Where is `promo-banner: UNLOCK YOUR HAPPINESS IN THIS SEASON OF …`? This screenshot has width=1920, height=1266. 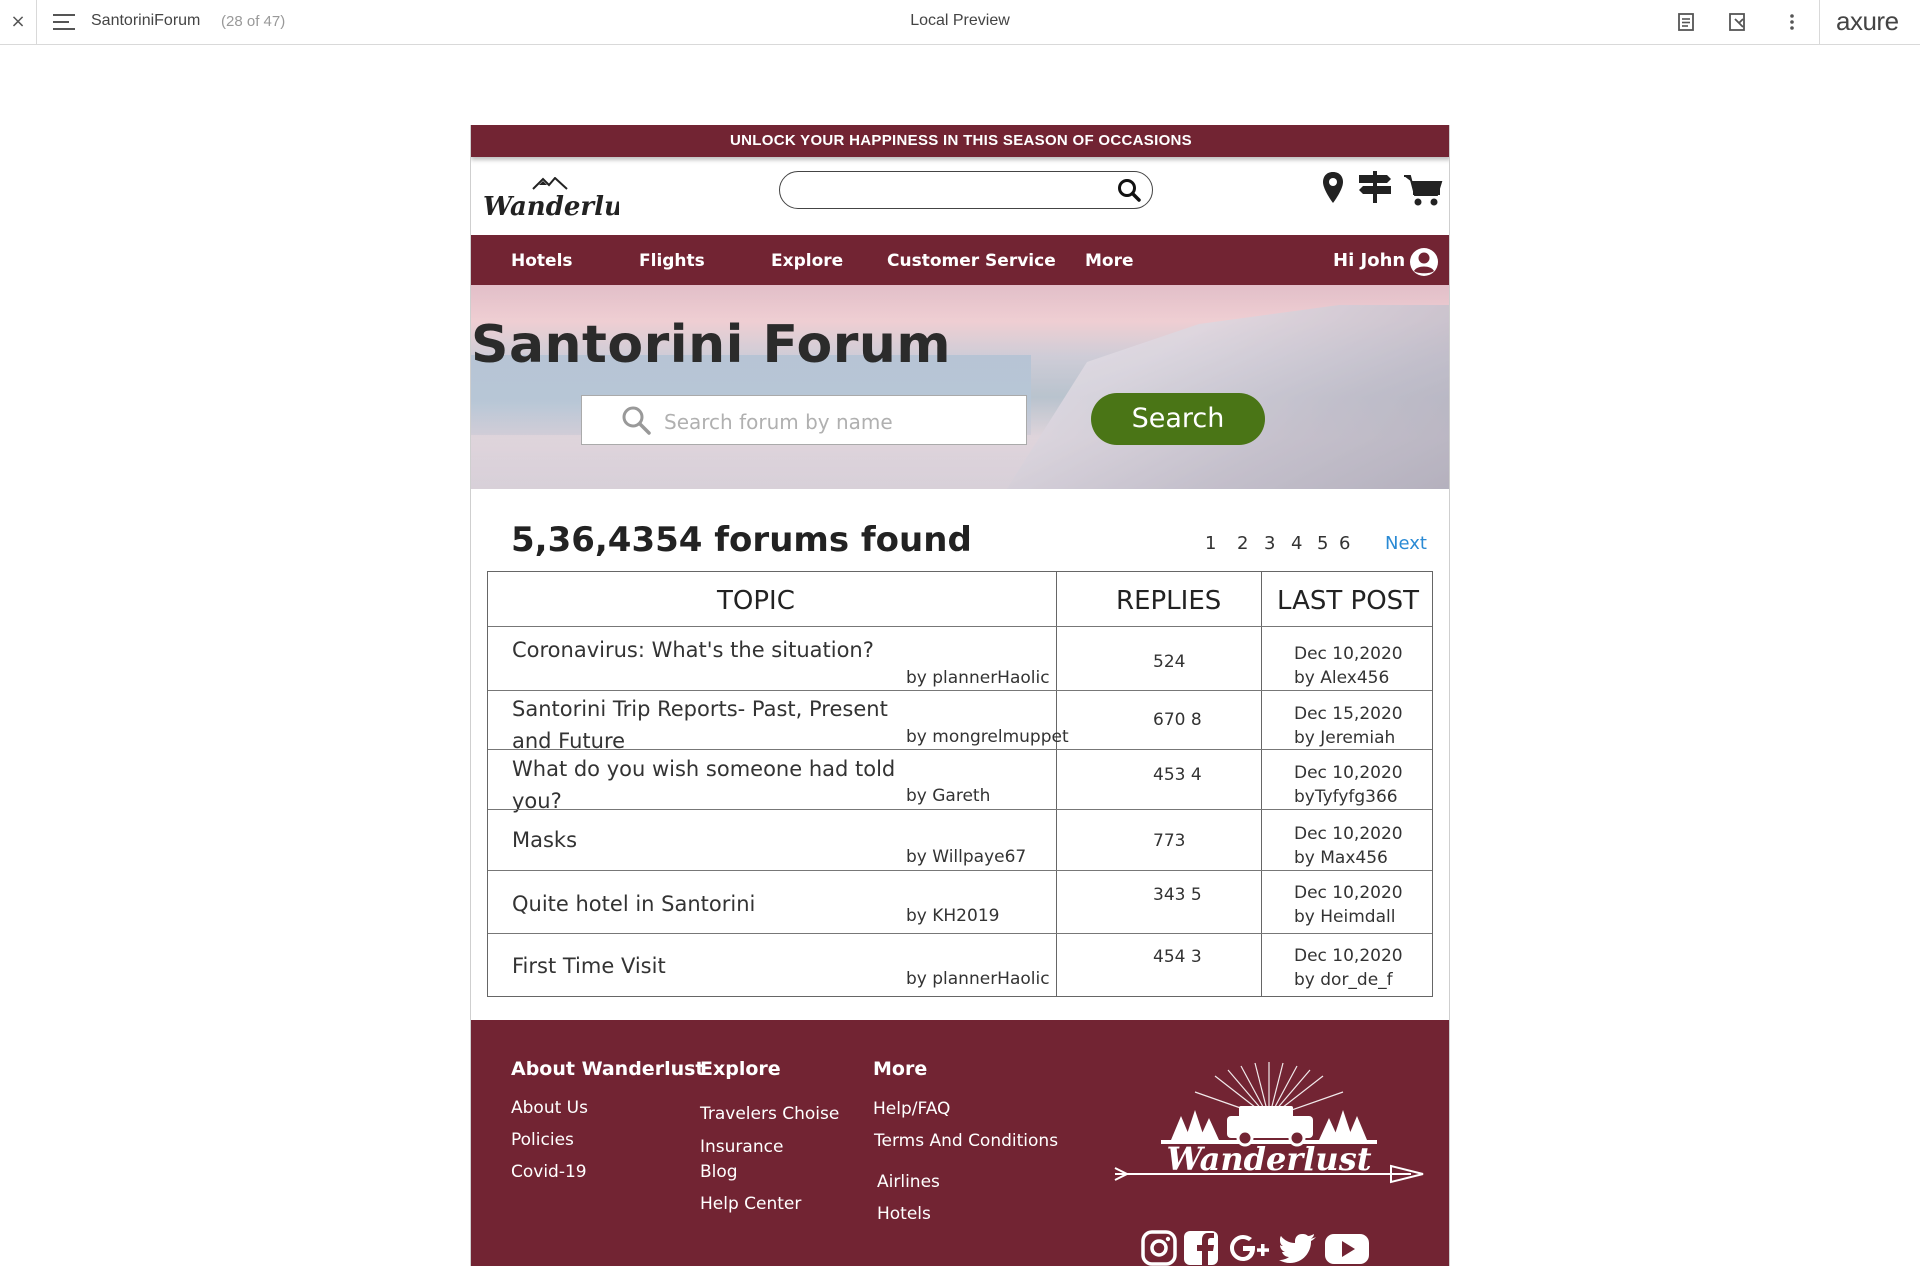
promo-banner: UNLOCK YOUR HAPPINESS IN THIS SEASON OF … is located at coordinates (960, 141).